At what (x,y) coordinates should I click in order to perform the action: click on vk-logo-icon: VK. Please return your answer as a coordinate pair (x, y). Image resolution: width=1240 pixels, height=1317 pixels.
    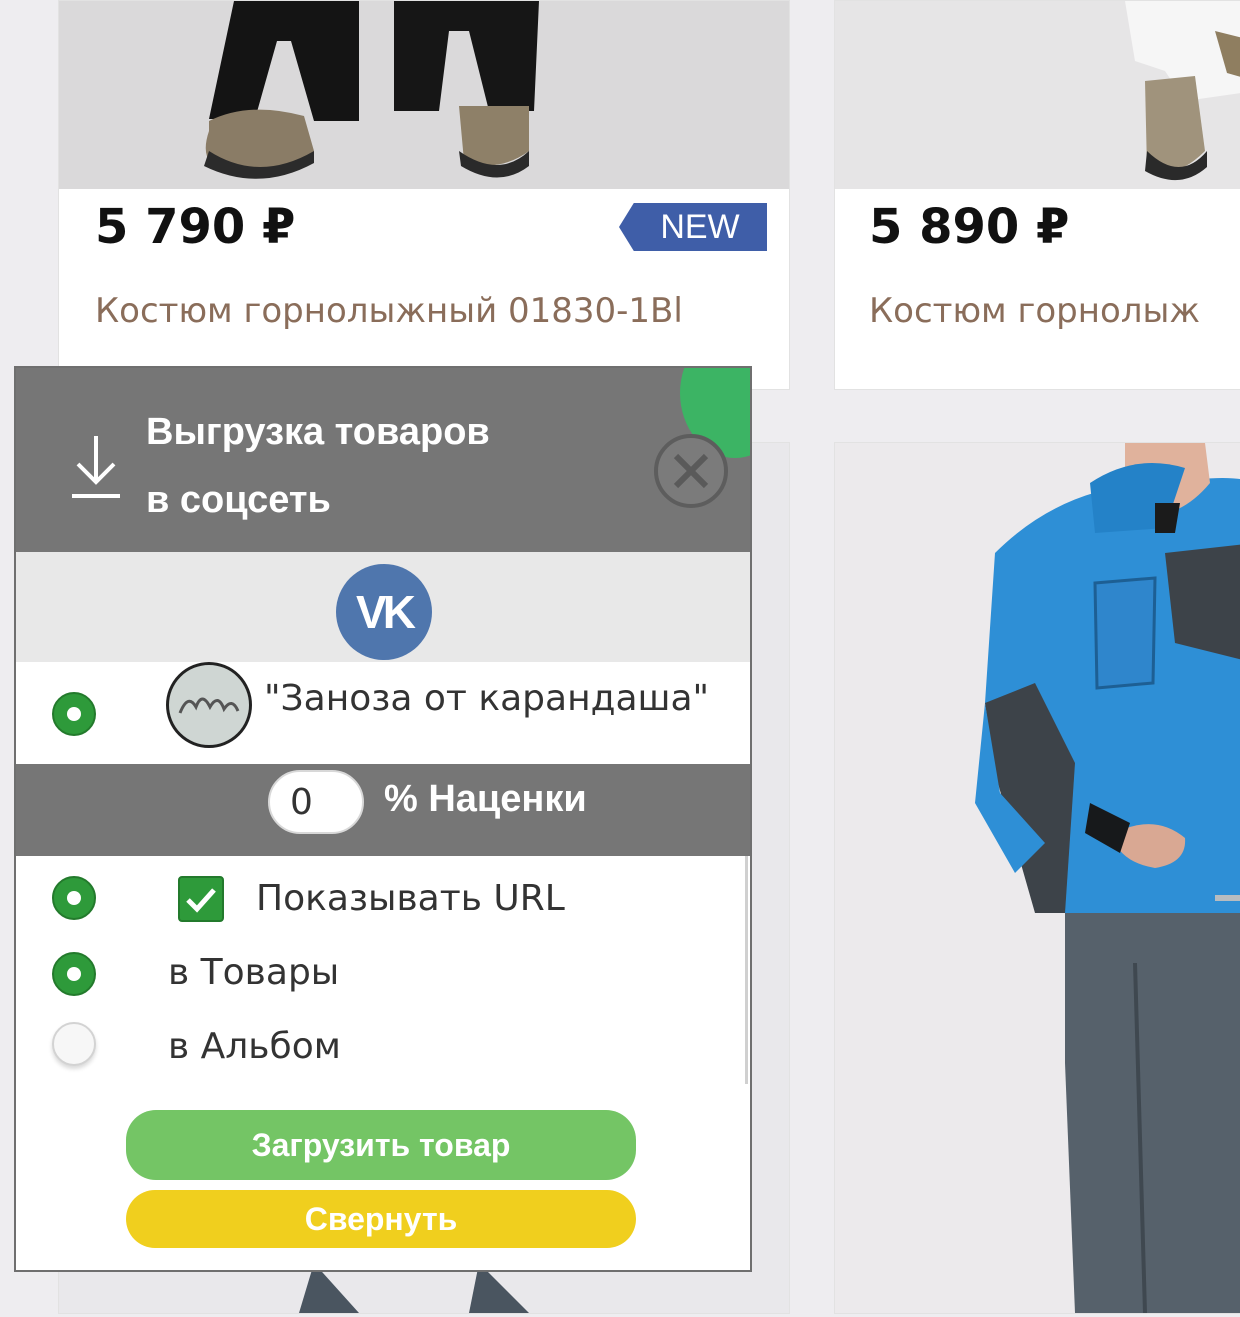
    Looking at the image, I should click on (384, 612).